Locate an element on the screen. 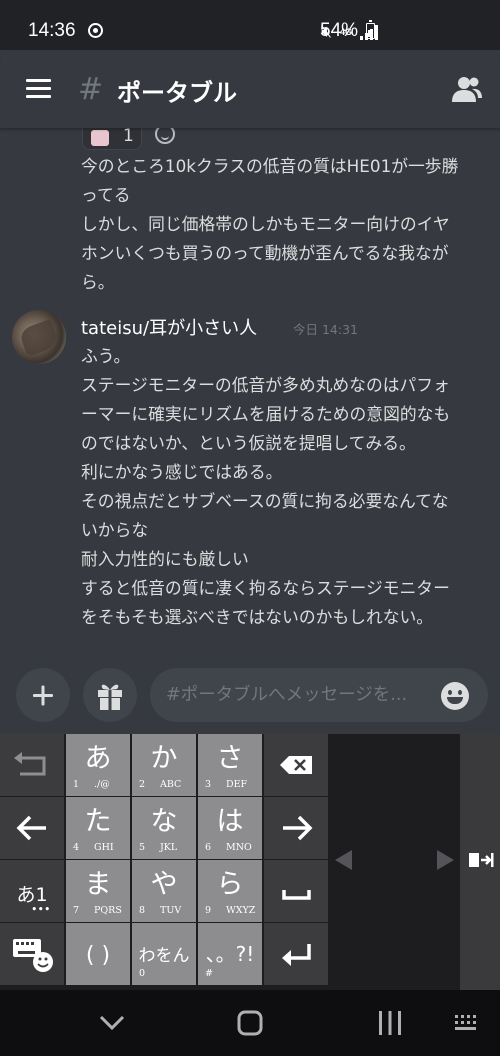 This screenshot has height=1056, width=500. message-line: 耐入力性的にも厳しい is located at coordinates (165, 559).